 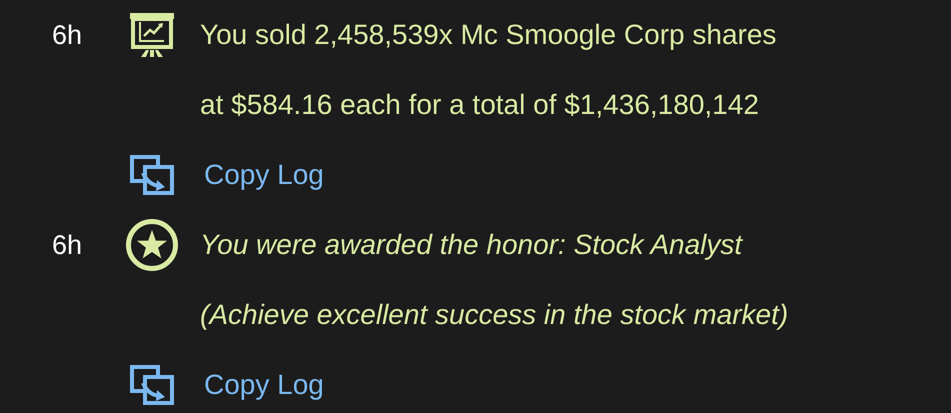 I want to click on log-message: You sold 2,458,539x Mc Smoogle Corp shares, so click(x=488, y=35).